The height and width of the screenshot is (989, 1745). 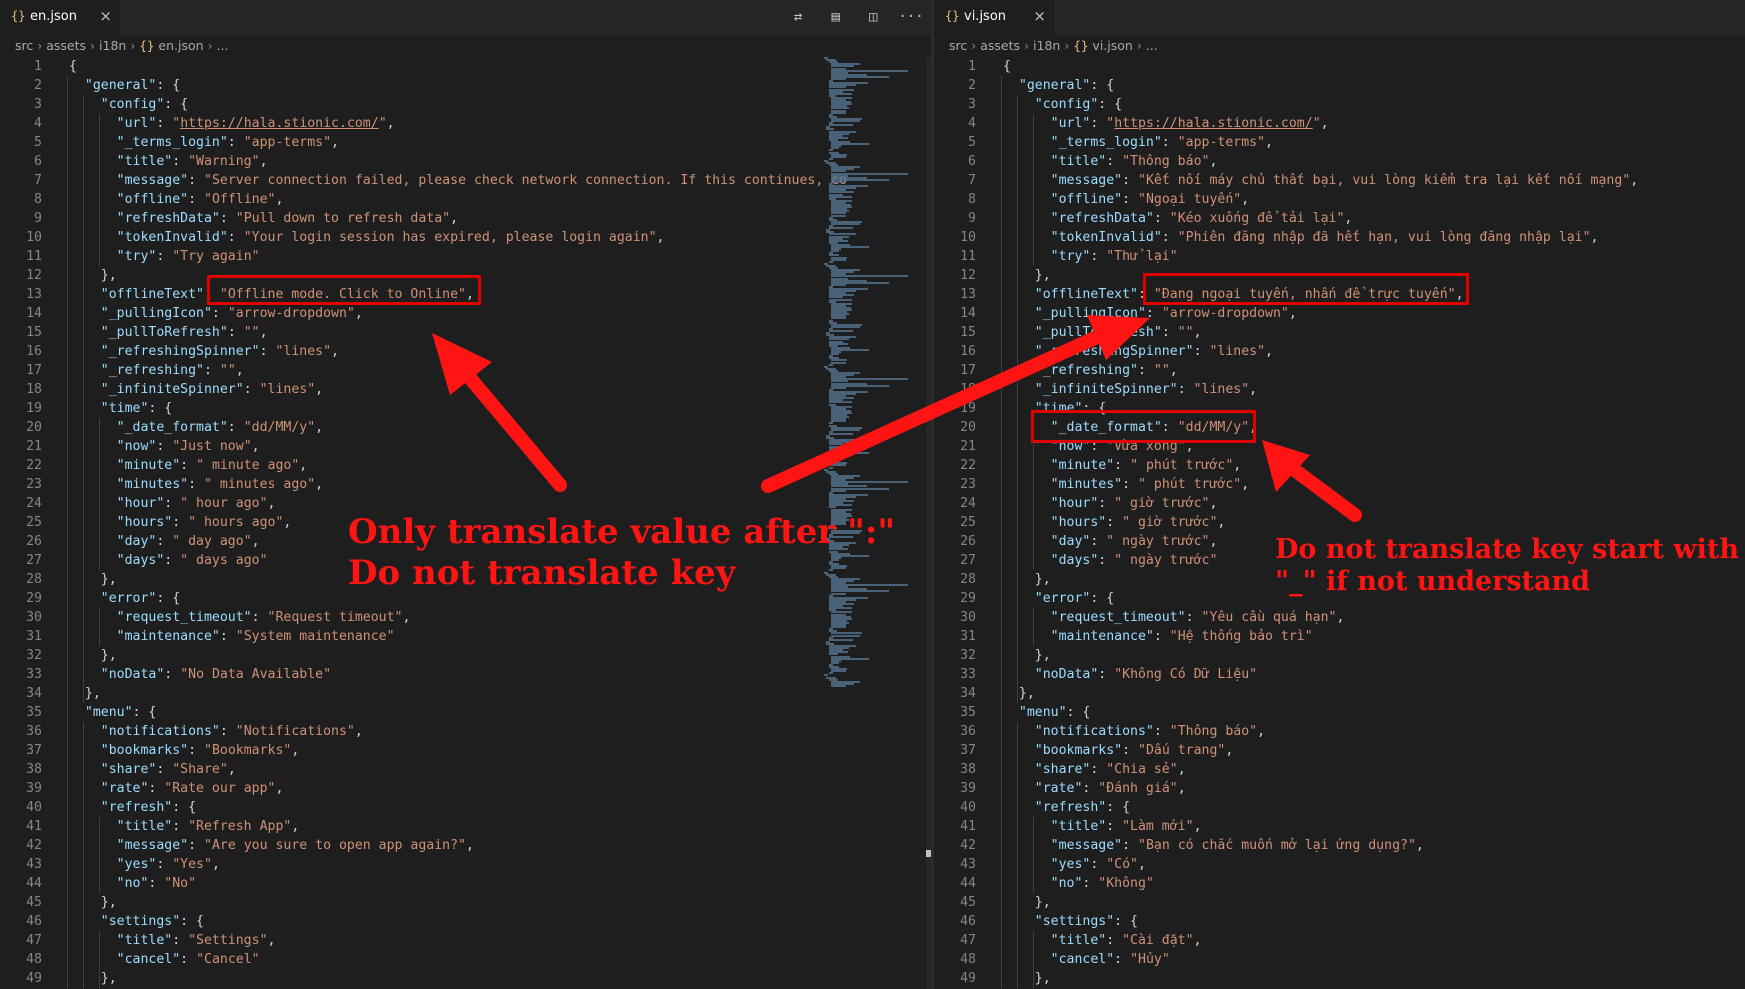 What do you see at coordinates (1507, 549) in the screenshot?
I see `note-right-line-1: Do not translate key start with` at bounding box center [1507, 549].